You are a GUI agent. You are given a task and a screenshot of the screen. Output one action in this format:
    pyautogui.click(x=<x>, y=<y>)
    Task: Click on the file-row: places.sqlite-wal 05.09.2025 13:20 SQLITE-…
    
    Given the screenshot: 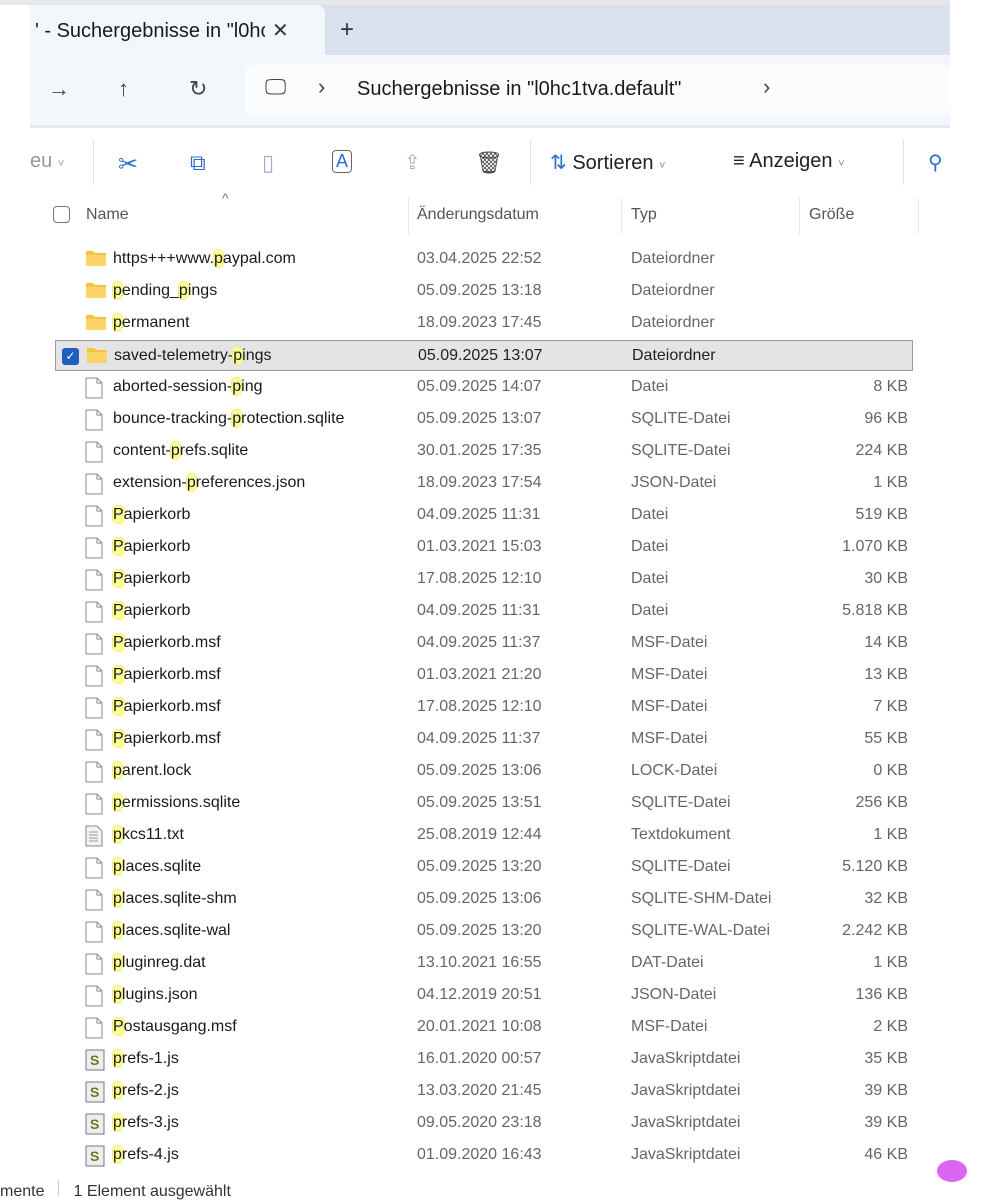 What is the action you would take?
    pyautogui.click(x=484, y=931)
    